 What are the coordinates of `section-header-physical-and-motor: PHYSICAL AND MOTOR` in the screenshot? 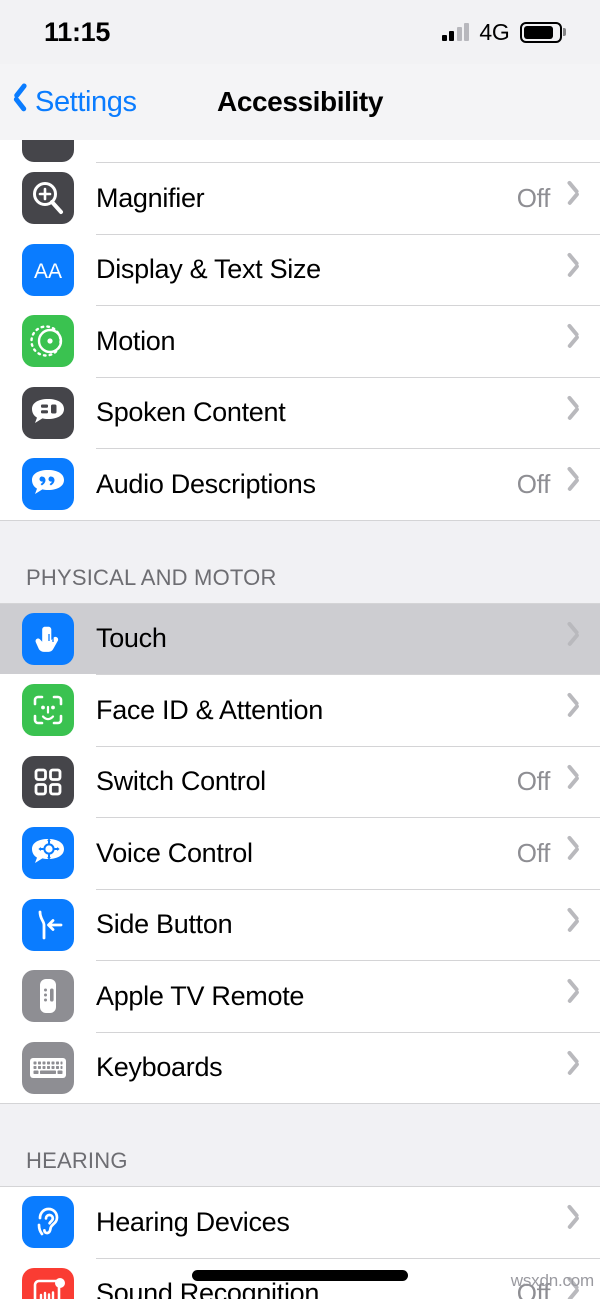 It's located at (300, 561).